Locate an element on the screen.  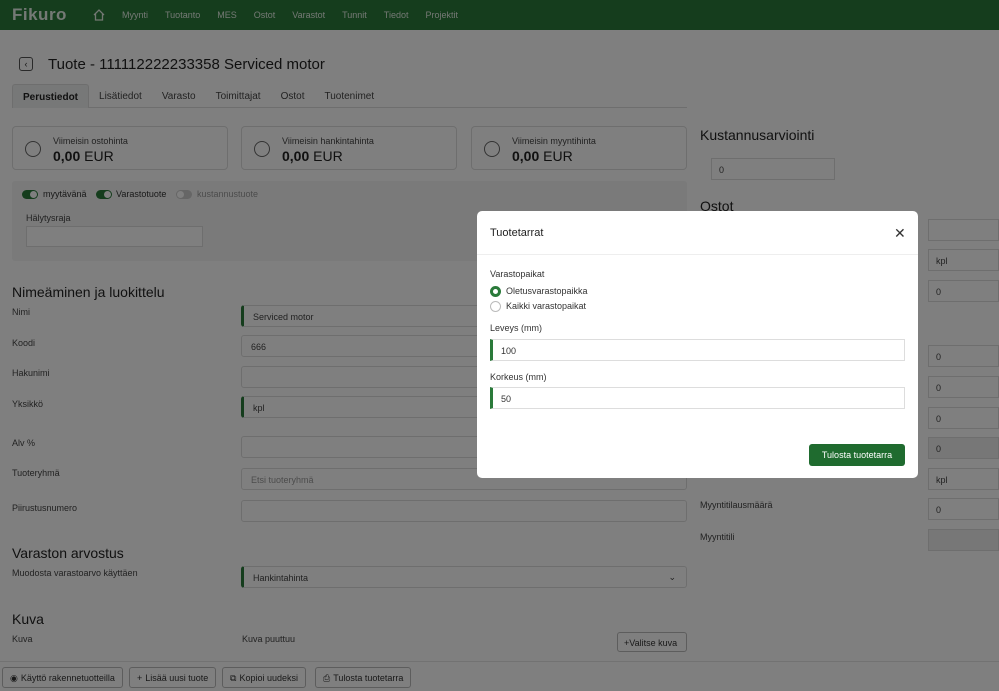
radio-kaikki-varastopaikat is located at coordinates (495, 306).